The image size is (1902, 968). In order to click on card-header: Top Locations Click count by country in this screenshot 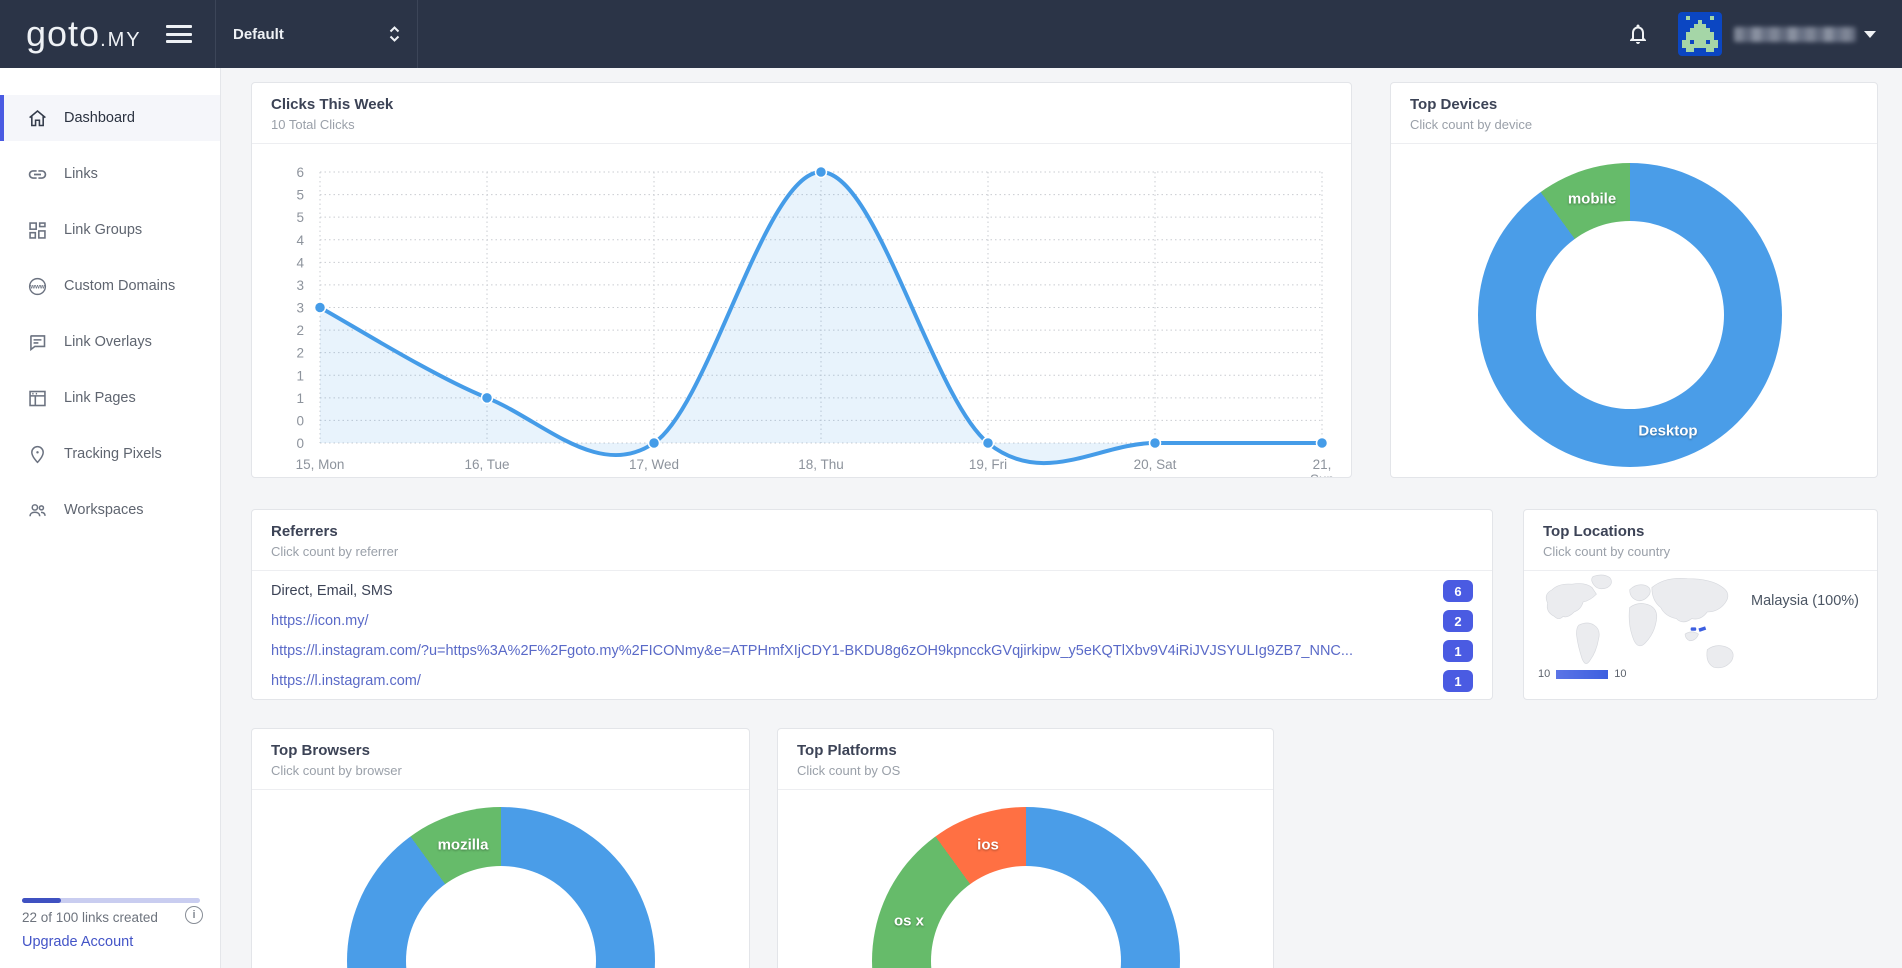, I will do `click(1700, 540)`.